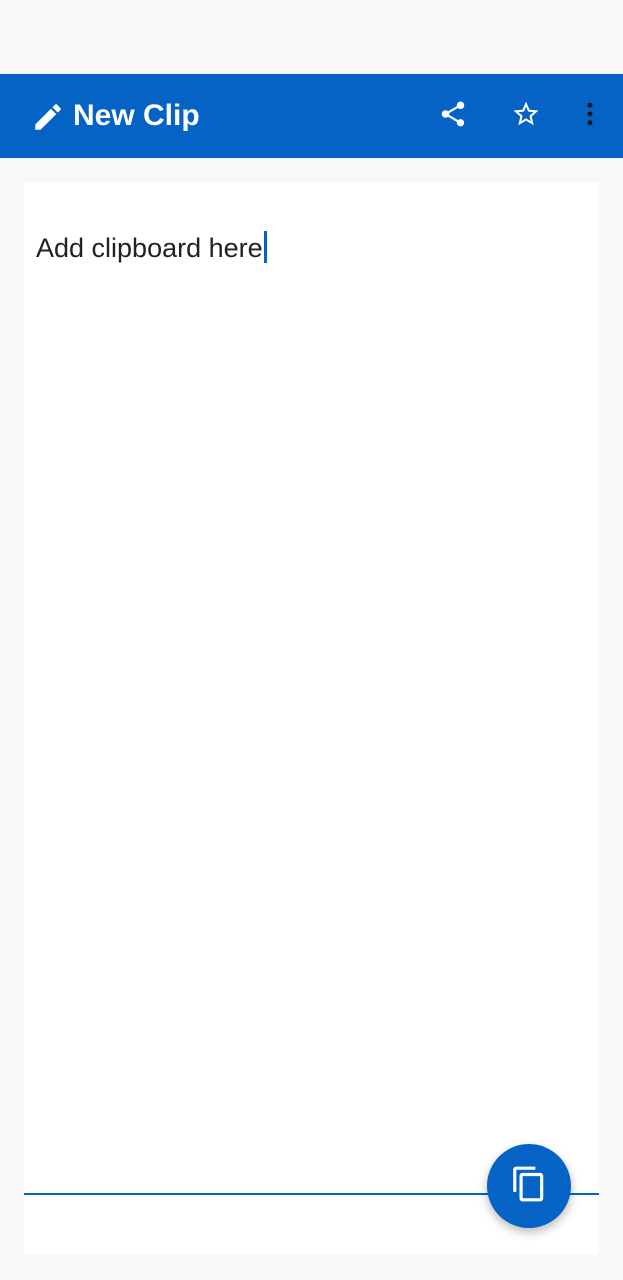 Image resolution: width=623 pixels, height=1280 pixels. Describe the element at coordinates (265, 247) in the screenshot. I see `text-cursor` at that location.